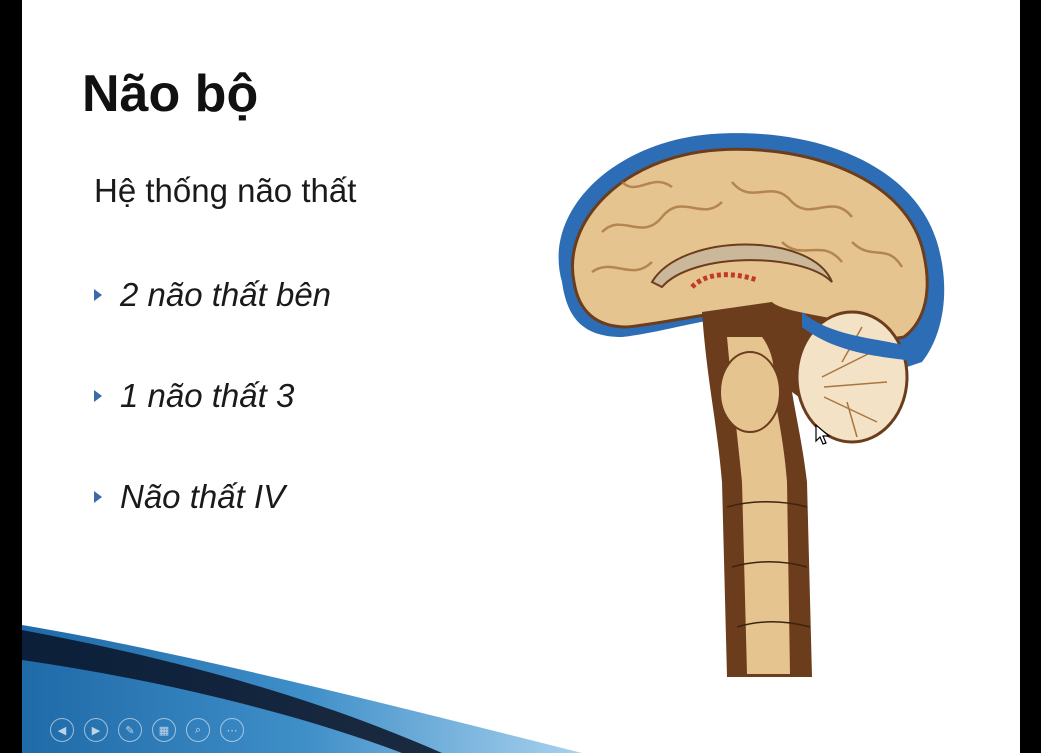 The height and width of the screenshot is (753, 1041). Describe the element at coordinates (225, 190) in the screenshot. I see `slide-subtitle: Hệ thống não thất` at that location.